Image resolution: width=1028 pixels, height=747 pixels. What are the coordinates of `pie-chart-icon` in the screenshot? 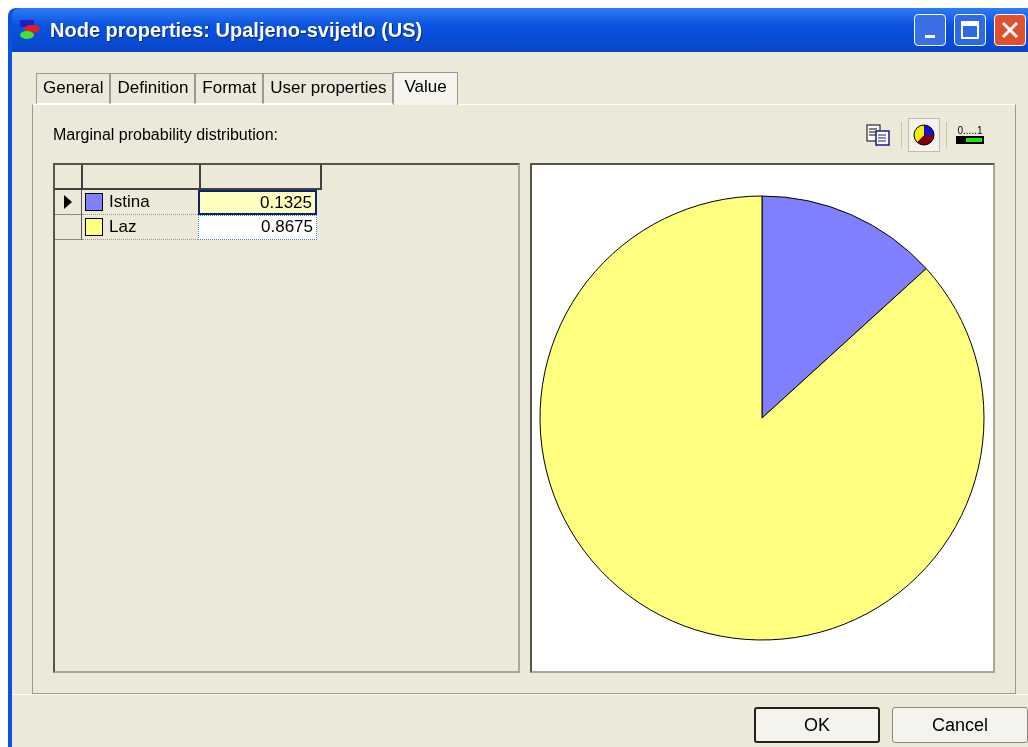 It's located at (924, 135).